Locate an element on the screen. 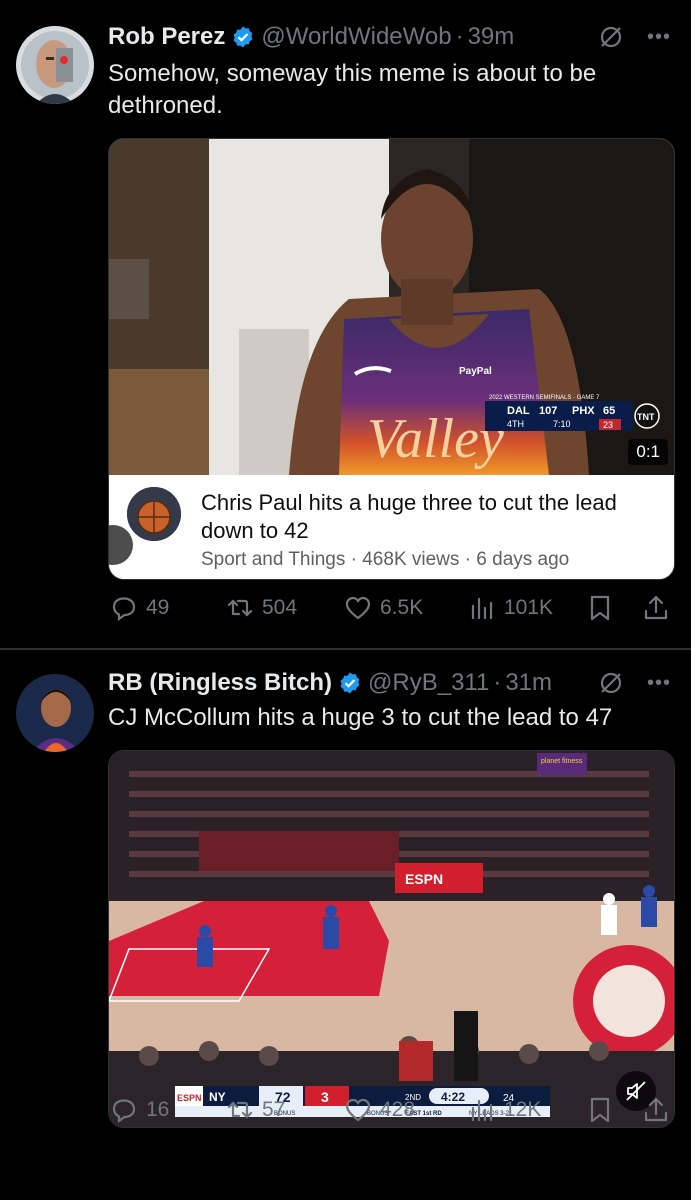  game-period: 4TH is located at coordinates (515, 424).